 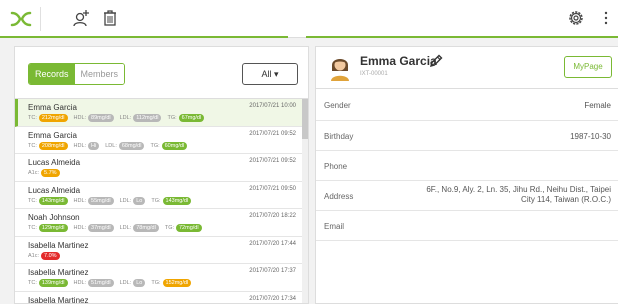 I want to click on record-values: TC: 139mg/dl HDL: 51mg/dl LDL: Lo TG: 152mg/dl, so click(x=112, y=283).